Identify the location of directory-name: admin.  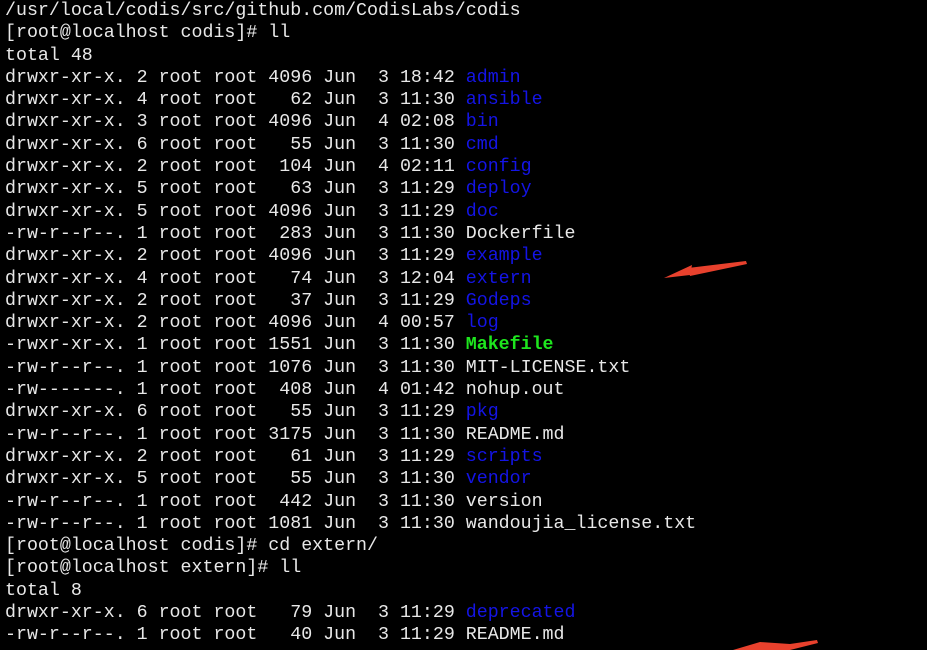
(493, 77).